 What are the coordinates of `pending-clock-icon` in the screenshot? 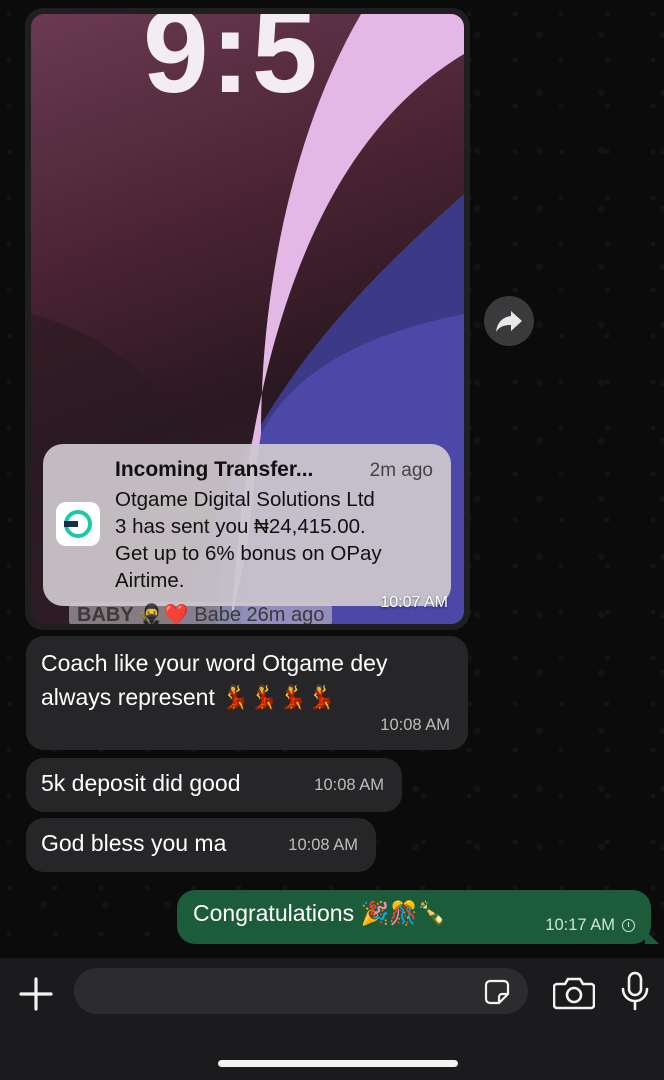 It's located at (628, 925).